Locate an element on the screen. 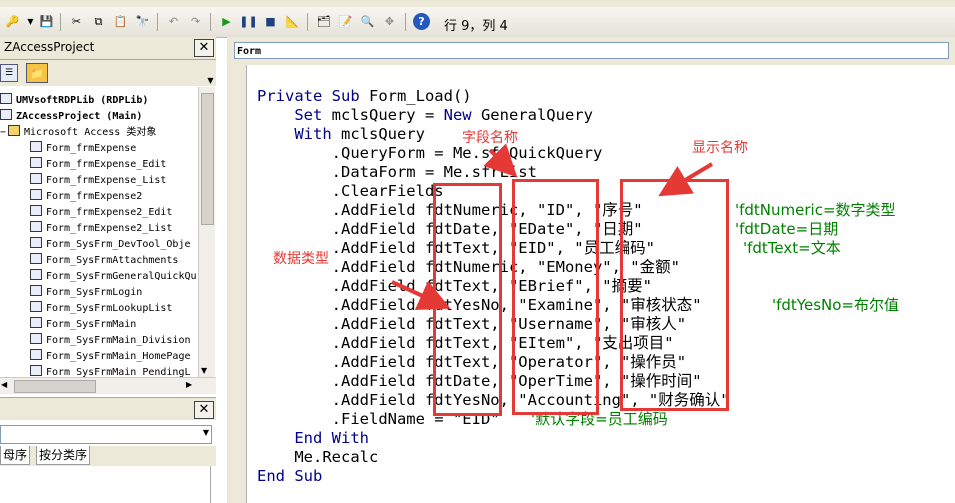  data-type-arrow is located at coordinates (421, 295).